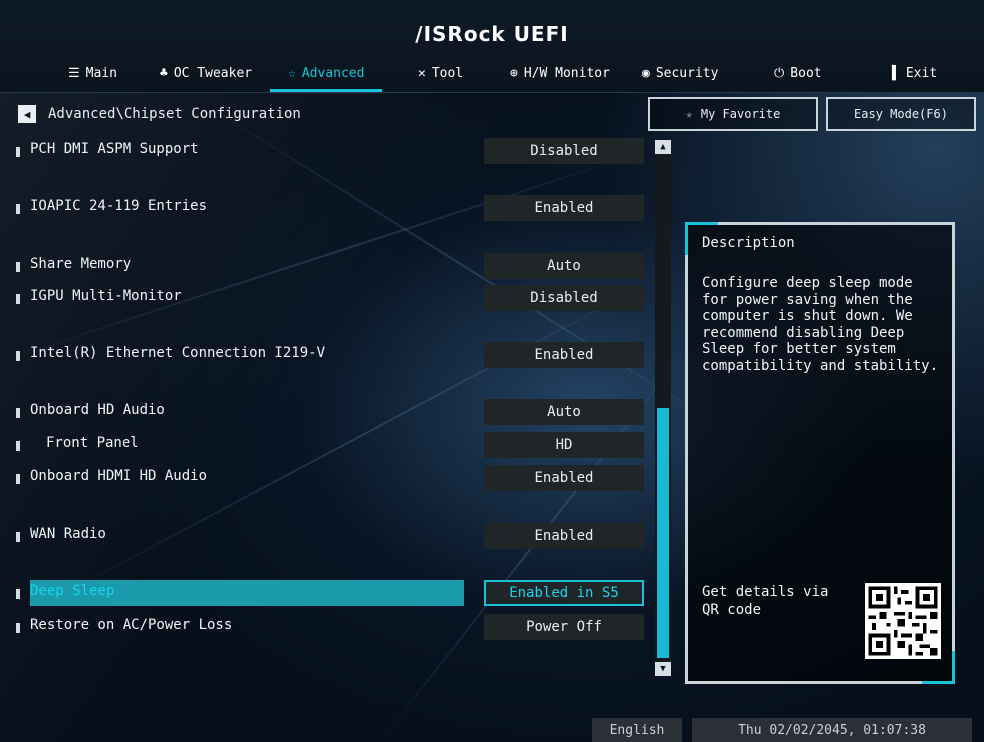  Describe the element at coordinates (330, 266) in the screenshot. I see `setting-row-share-memory: Share Memory Auto` at that location.